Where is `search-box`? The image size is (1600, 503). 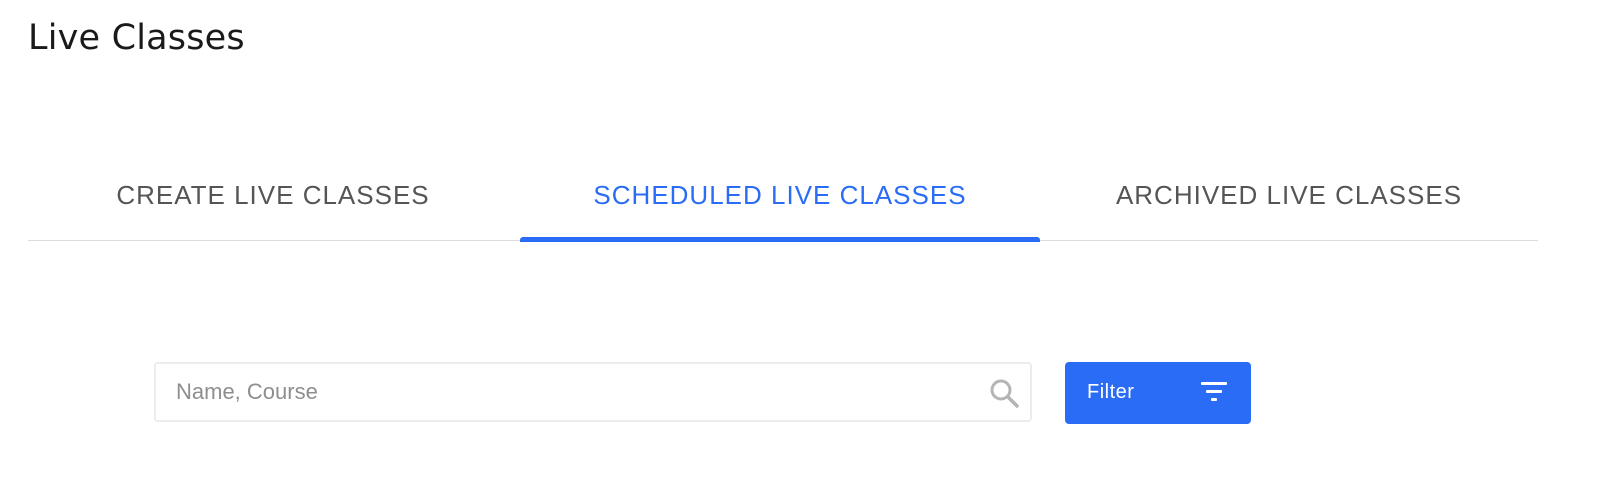
search-box is located at coordinates (593, 392).